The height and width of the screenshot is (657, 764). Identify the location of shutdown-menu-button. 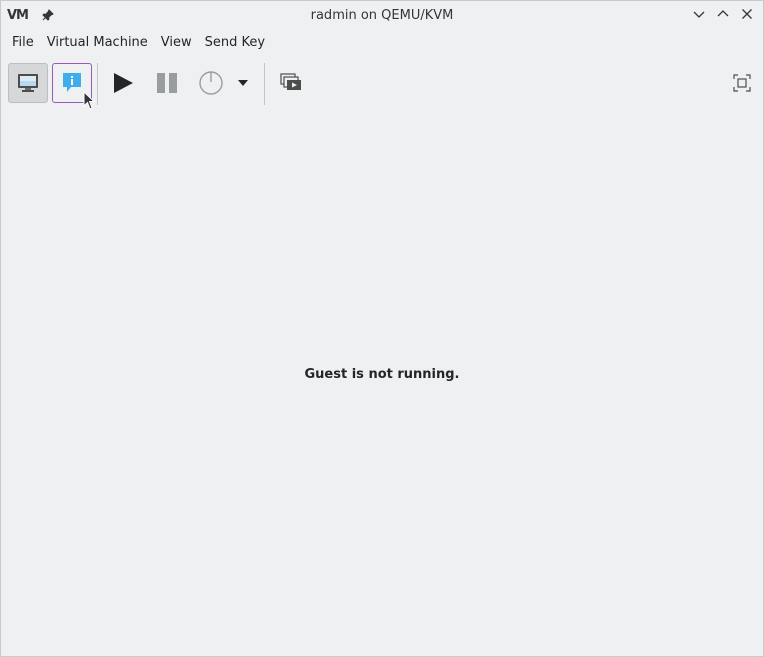
(243, 83).